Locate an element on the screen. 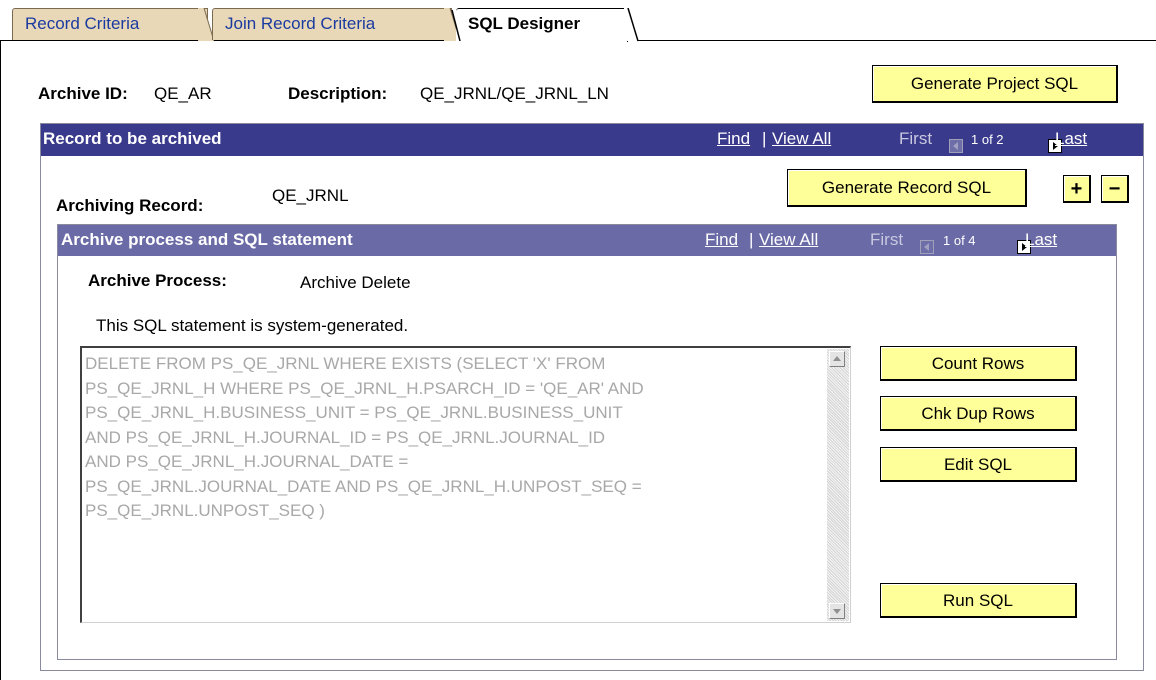 This screenshot has width=1156, height=680. record-first-label: First is located at coordinates (916, 138).